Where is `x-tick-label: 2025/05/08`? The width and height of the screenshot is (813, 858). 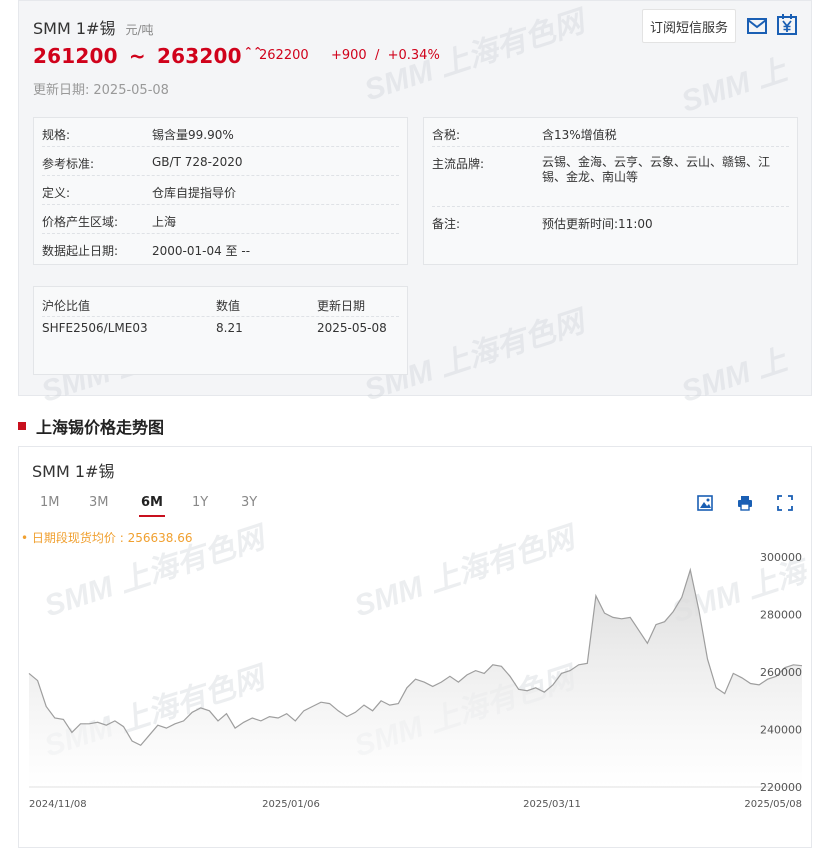
x-tick-label: 2025/05/08 is located at coordinates (773, 804).